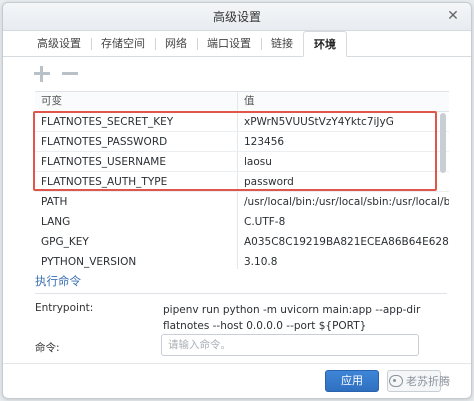  Describe the element at coordinates (136, 260) in the screenshot. I see `variable-name: PYTHON_VERSION` at that location.